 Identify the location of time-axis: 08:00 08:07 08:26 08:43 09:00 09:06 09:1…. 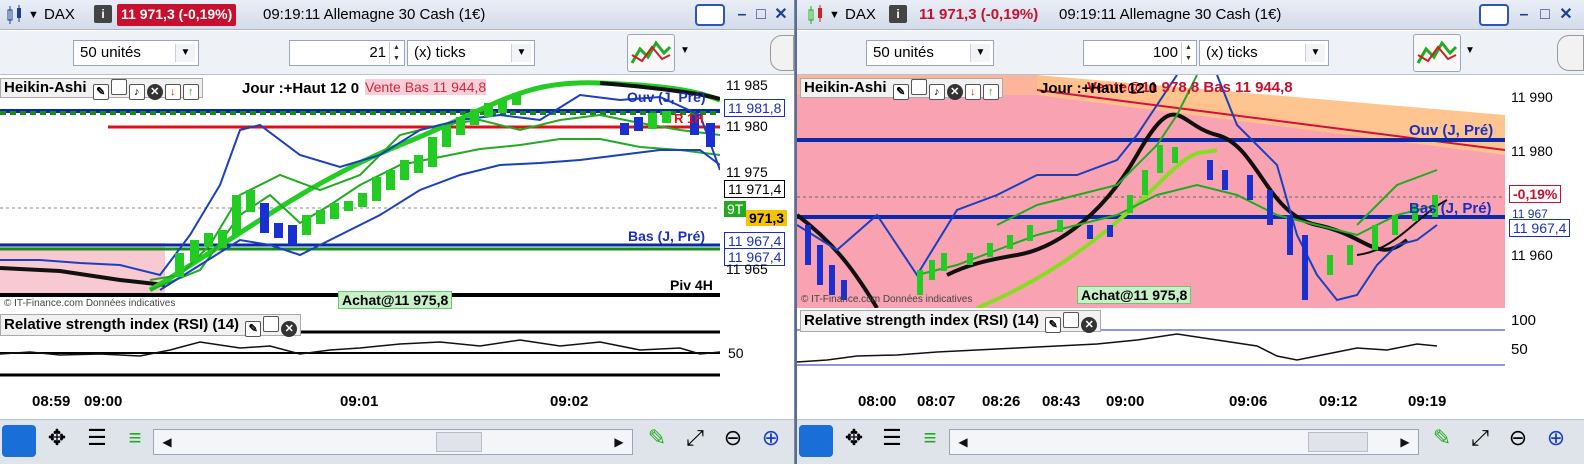
(1190, 402).